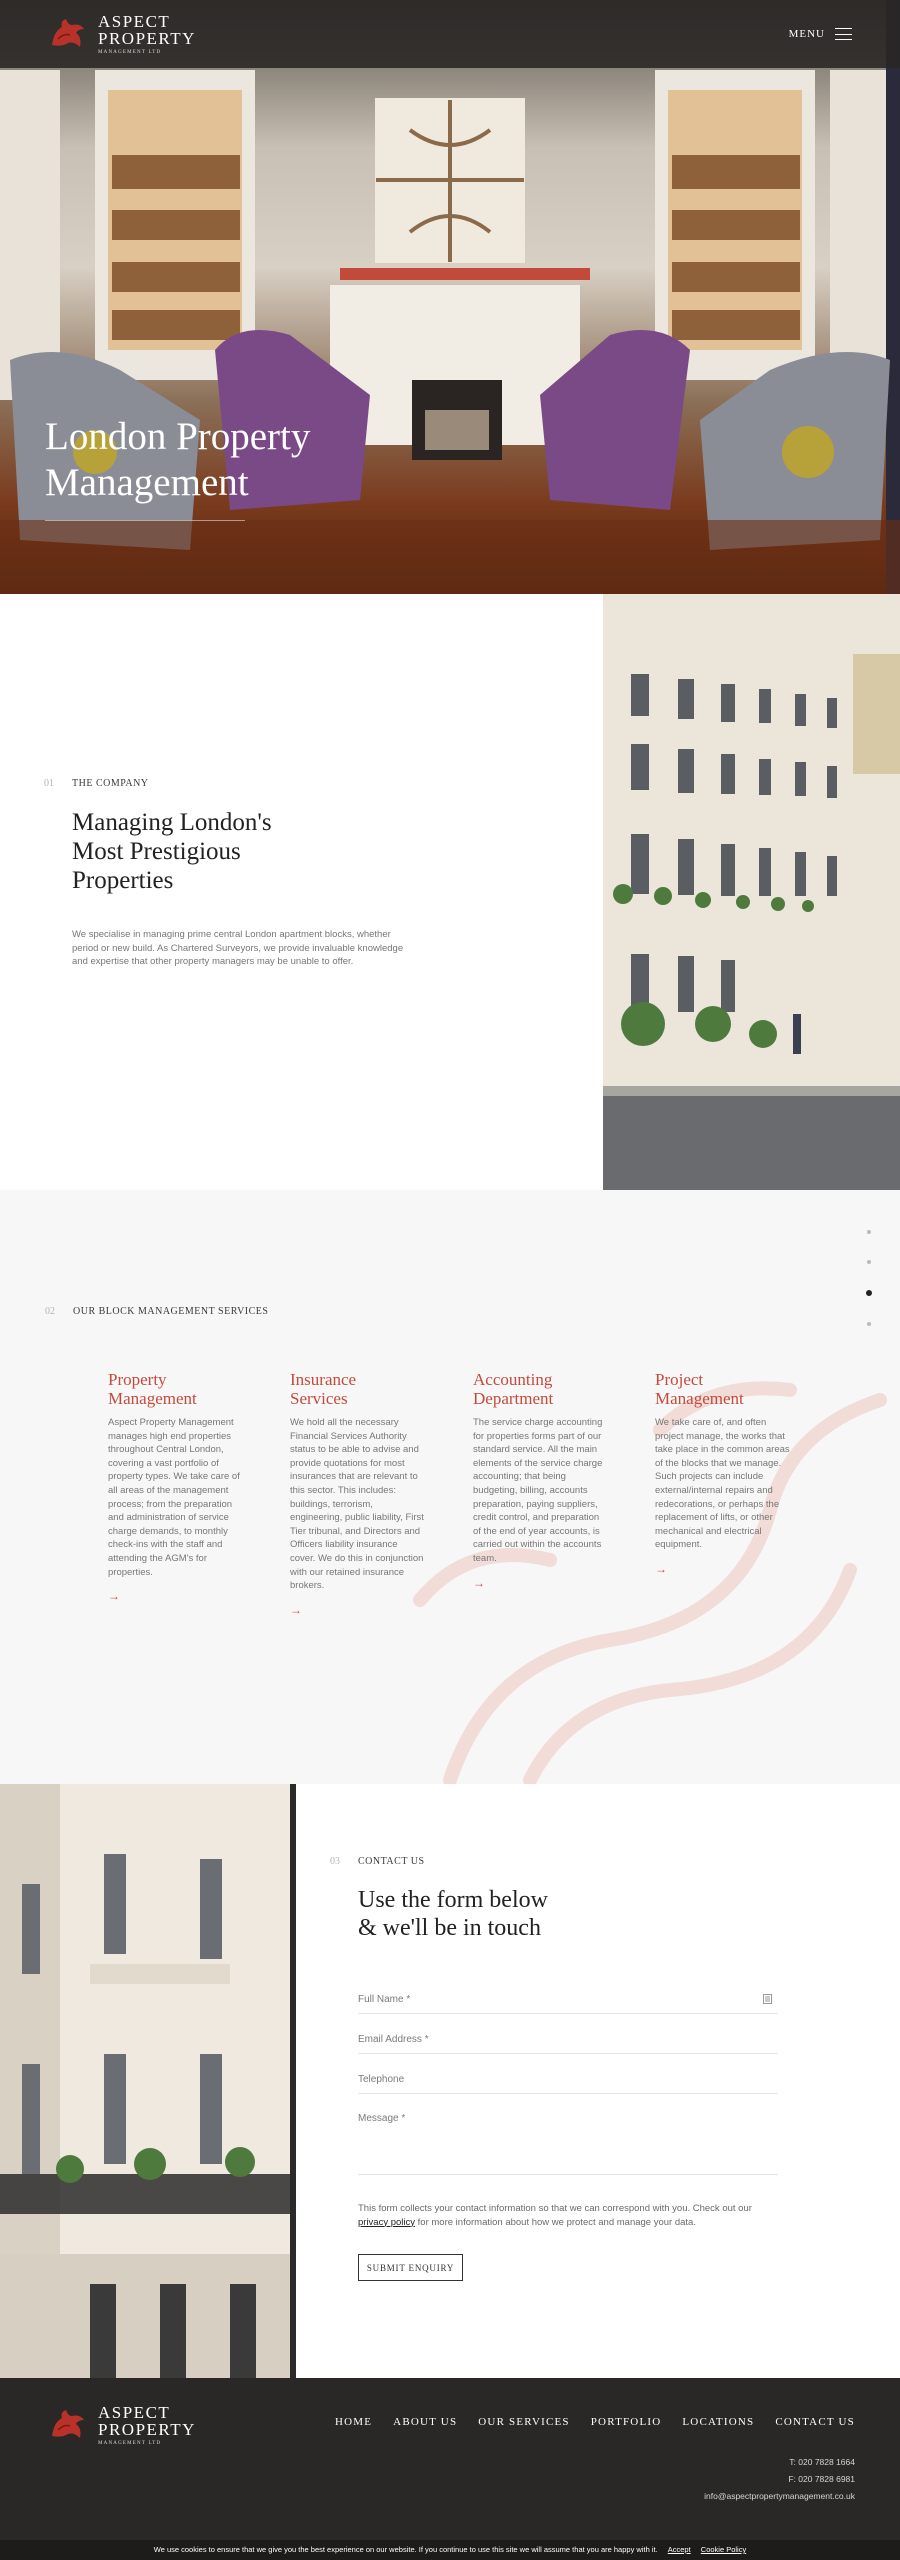  Describe the element at coordinates (453, 1900) in the screenshot. I see `contact-heading-line-1: Use the form below` at that location.